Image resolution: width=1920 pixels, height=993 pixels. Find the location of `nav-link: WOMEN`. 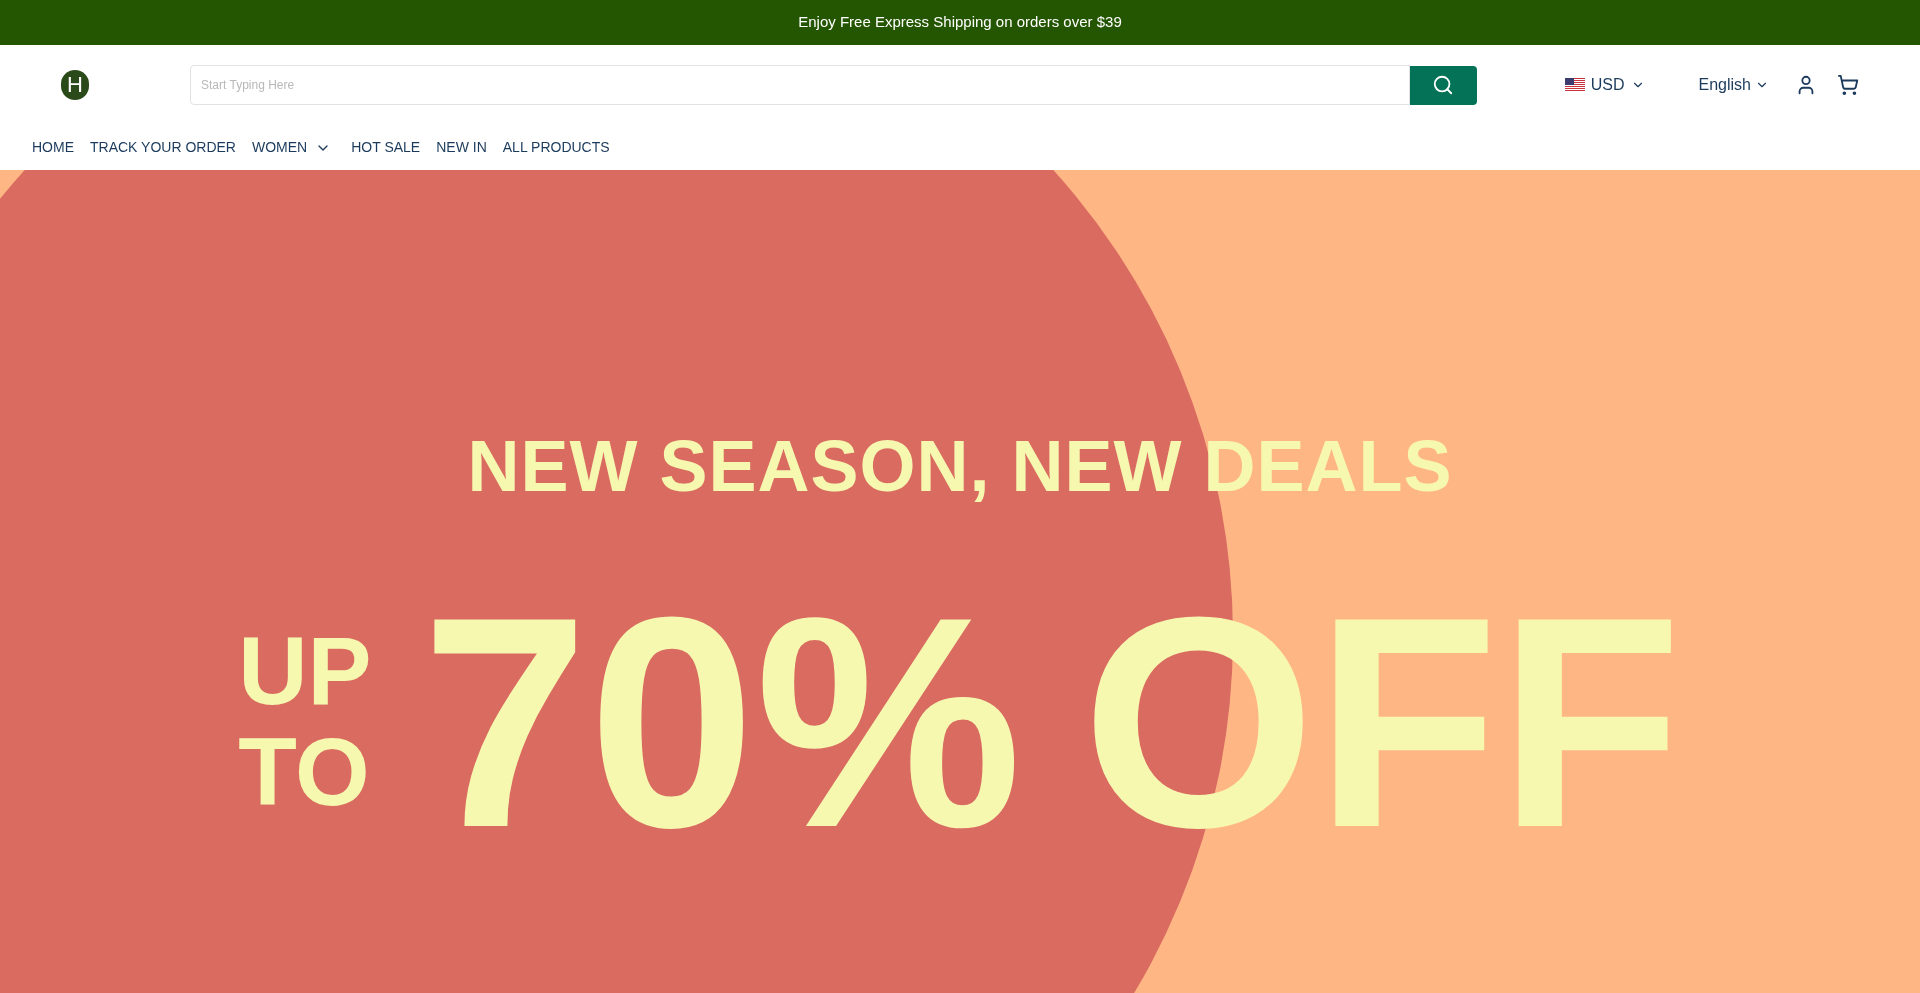

nav-link: WOMEN is located at coordinates (292, 147).